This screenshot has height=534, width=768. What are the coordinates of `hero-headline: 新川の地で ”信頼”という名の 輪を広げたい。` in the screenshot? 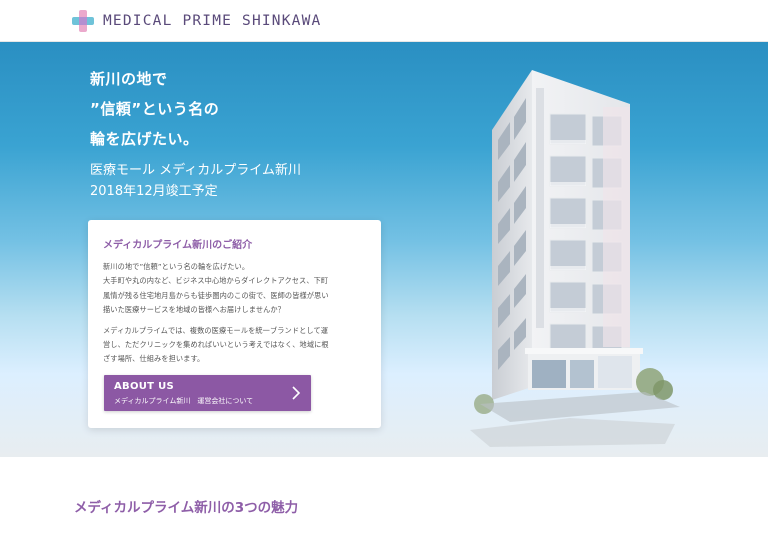 It's located at (154, 109).